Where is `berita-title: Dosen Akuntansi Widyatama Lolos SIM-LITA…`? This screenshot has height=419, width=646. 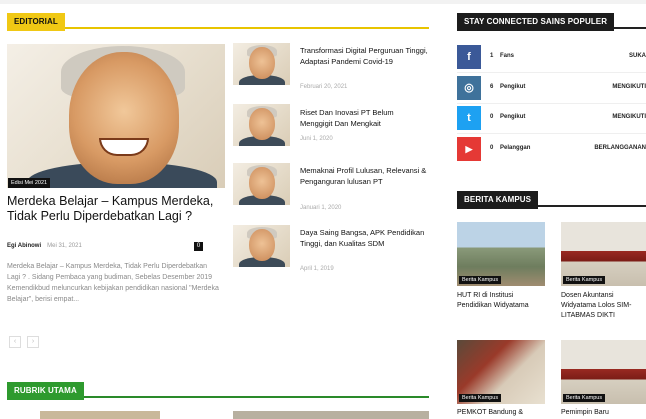 berita-title: Dosen Akuntansi Widyatama Lolos SIM-LITA… is located at coordinates (603, 306).